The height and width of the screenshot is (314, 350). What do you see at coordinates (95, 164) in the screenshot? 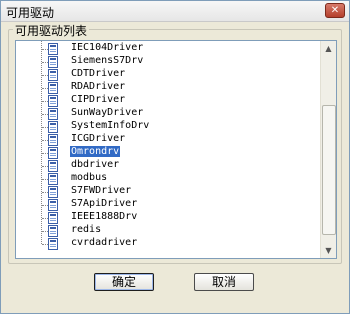
I see `tree-item-label: dbdriver` at bounding box center [95, 164].